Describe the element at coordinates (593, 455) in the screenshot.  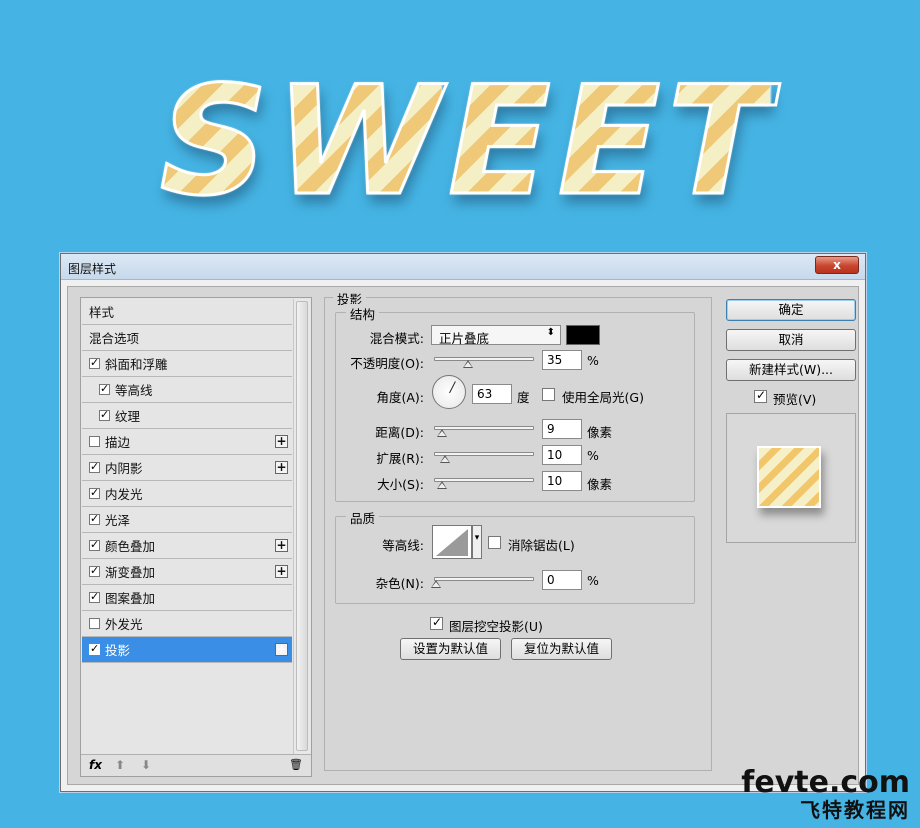
I see `spread-unit: %` at that location.